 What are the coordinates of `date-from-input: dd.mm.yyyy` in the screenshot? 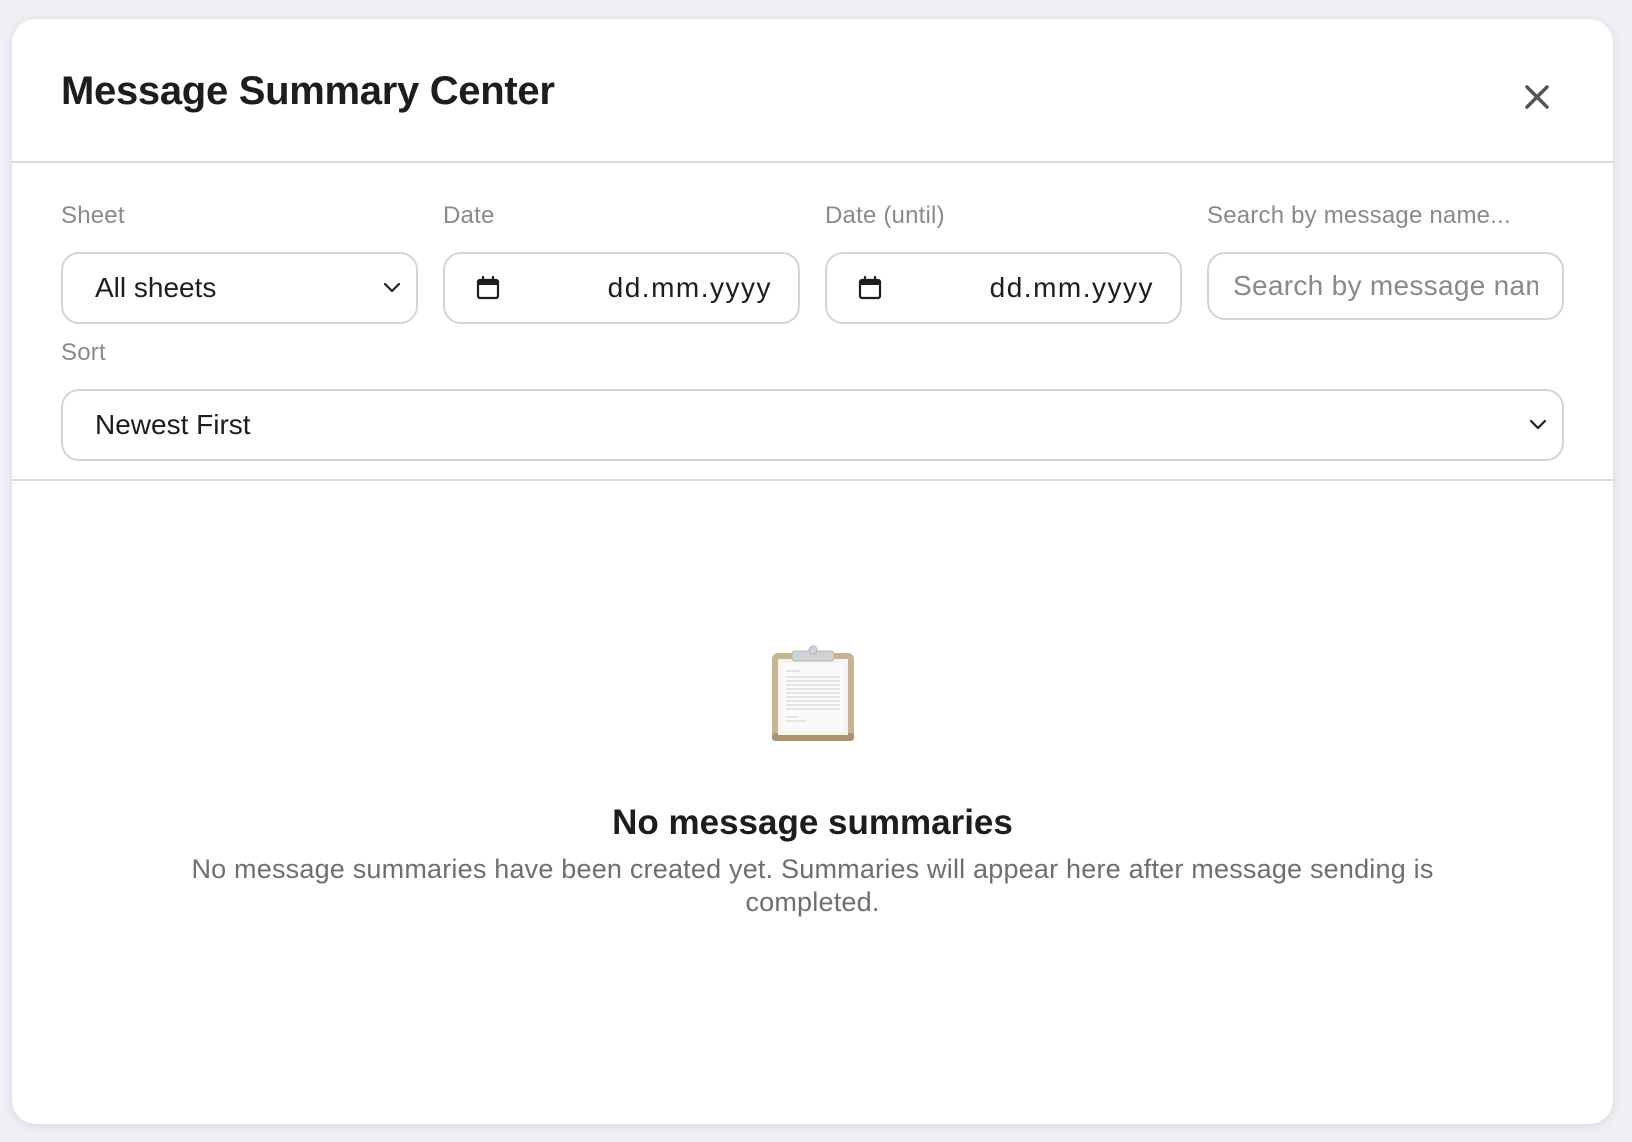 It's located at (621, 288).